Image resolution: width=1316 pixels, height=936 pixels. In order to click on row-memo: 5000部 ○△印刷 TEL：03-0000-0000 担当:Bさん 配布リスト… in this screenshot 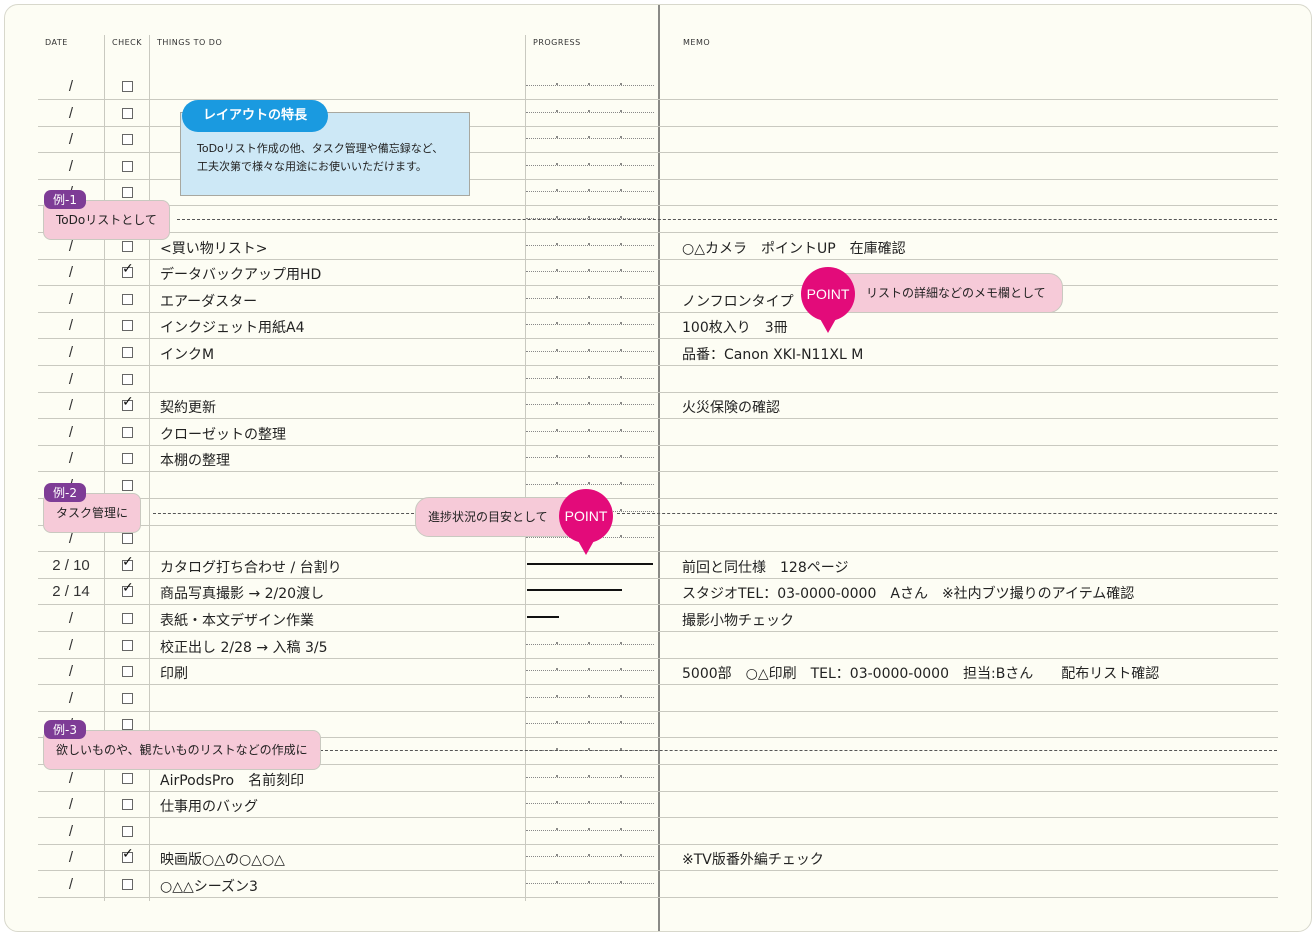, I will do `click(920, 673)`.